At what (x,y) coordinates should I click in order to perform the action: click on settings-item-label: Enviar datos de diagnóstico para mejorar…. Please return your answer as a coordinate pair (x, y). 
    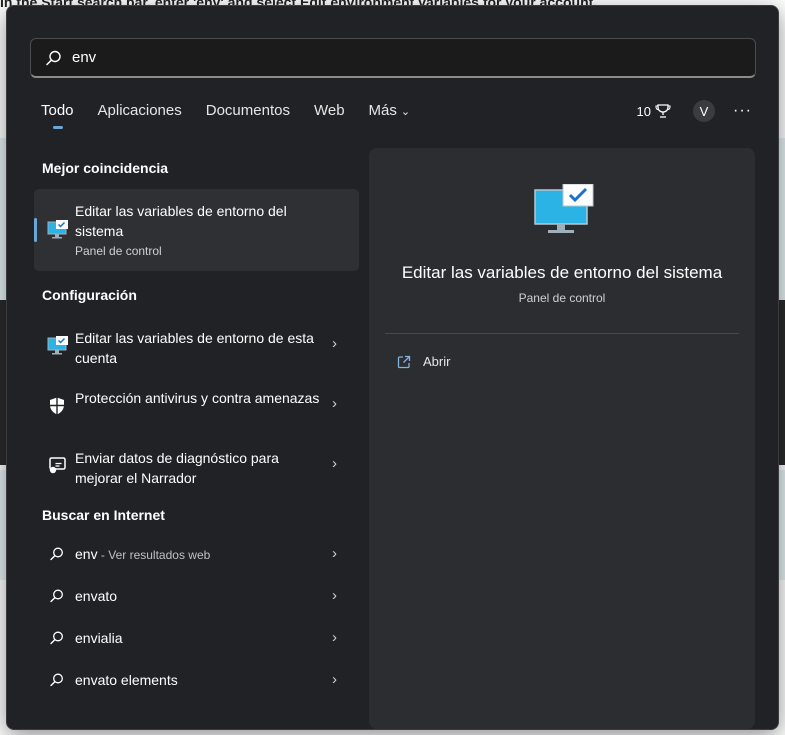
    Looking at the image, I should click on (177, 468).